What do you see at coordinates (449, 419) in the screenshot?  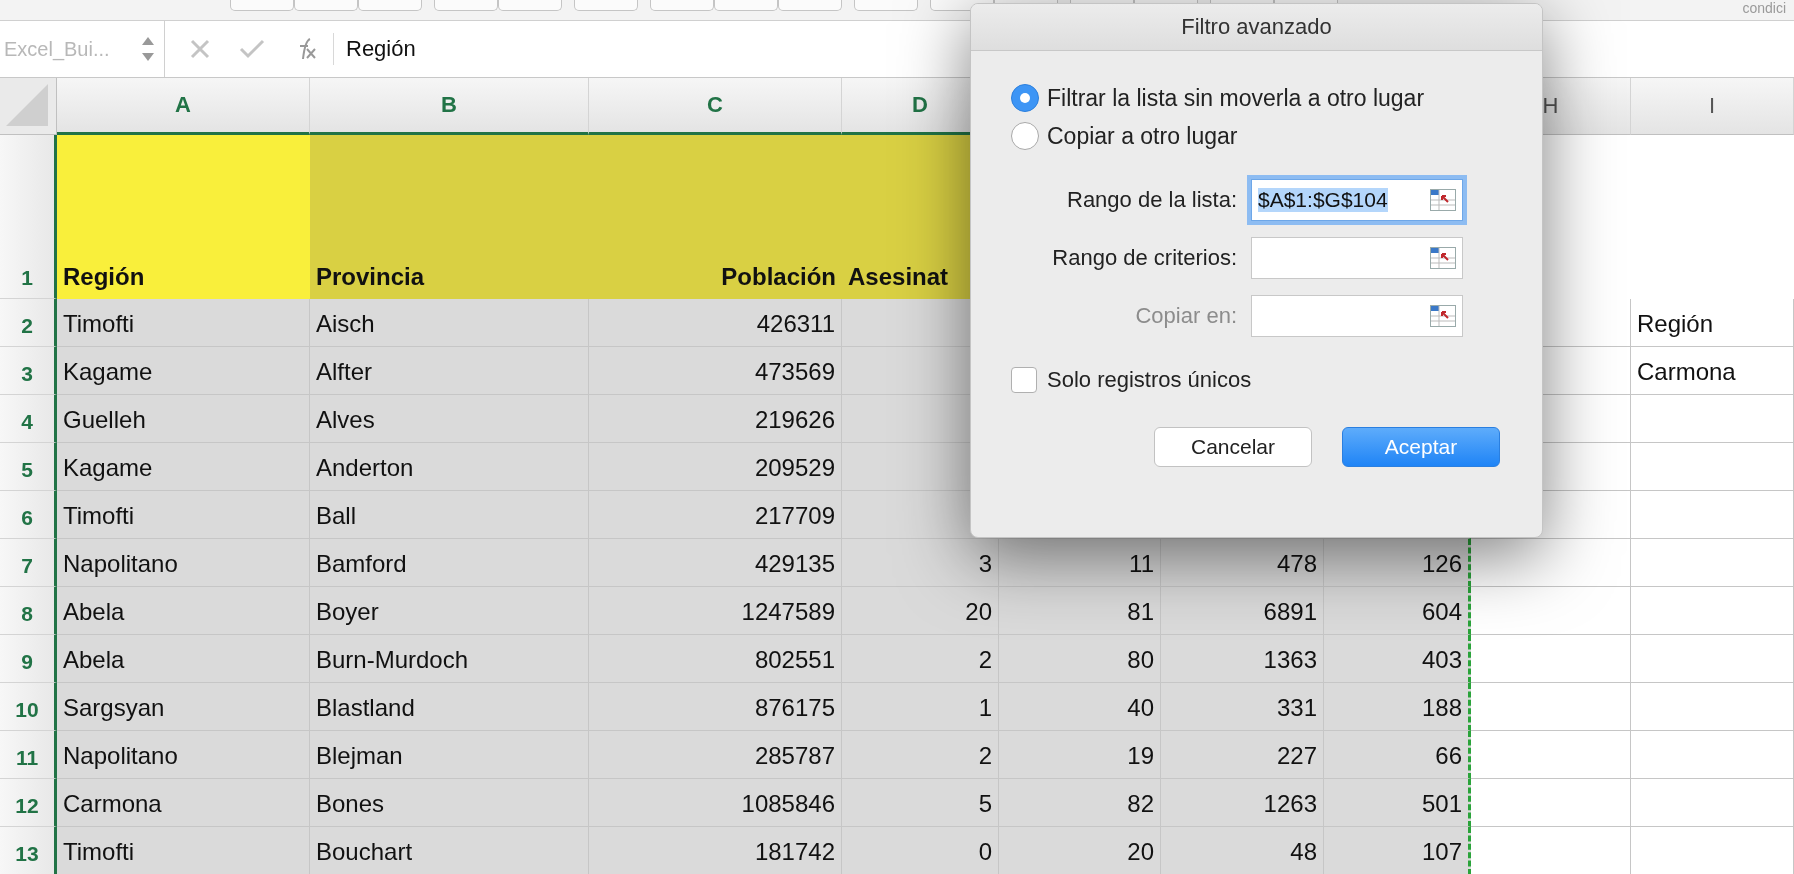 I see `table-cell: Alves` at bounding box center [449, 419].